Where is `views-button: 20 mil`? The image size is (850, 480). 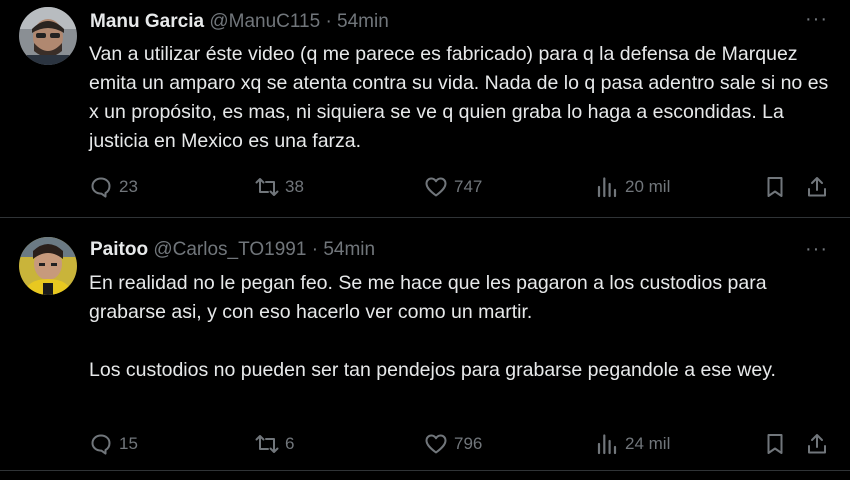
views-button: 20 mil is located at coordinates (632, 187).